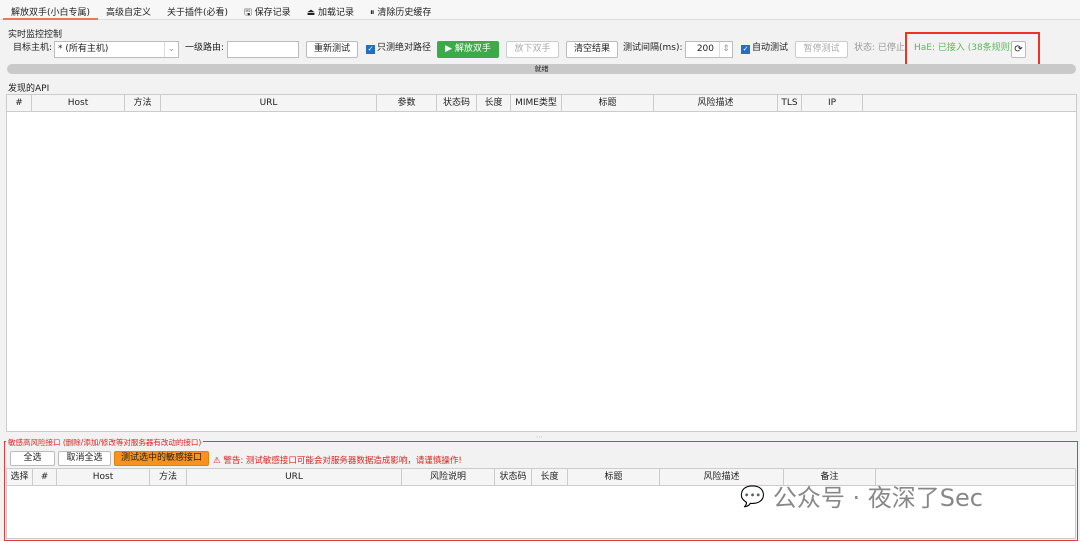 The width and height of the screenshot is (1080, 541). I want to click on free-hands-button: ▶ 解放双手, so click(468, 49).